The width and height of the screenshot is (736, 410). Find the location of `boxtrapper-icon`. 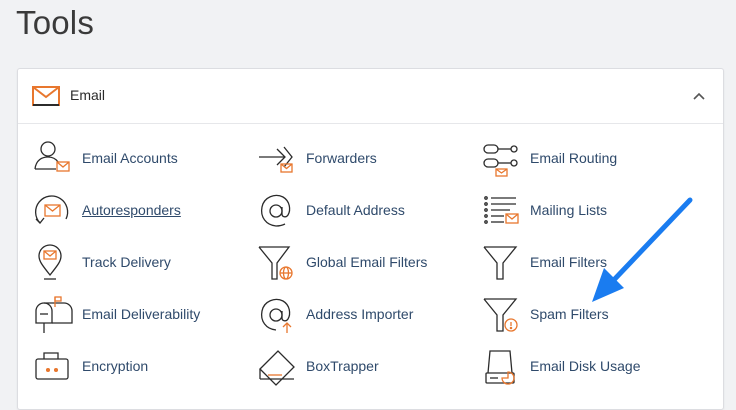

boxtrapper-icon is located at coordinates (277, 368).